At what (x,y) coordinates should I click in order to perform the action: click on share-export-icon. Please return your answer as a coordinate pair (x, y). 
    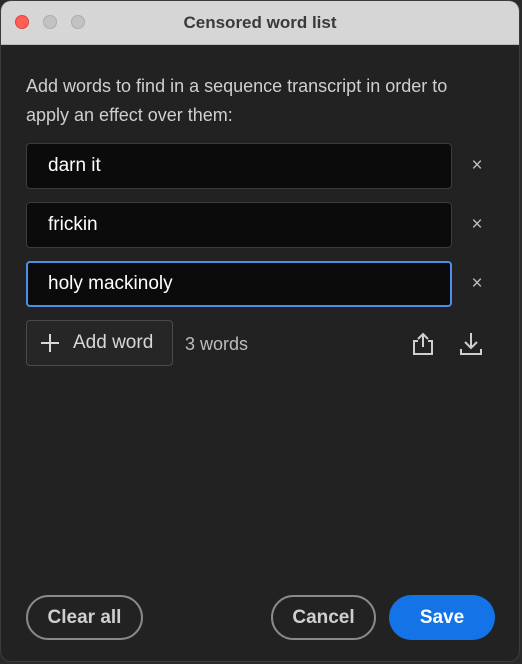
    Looking at the image, I should click on (423, 343).